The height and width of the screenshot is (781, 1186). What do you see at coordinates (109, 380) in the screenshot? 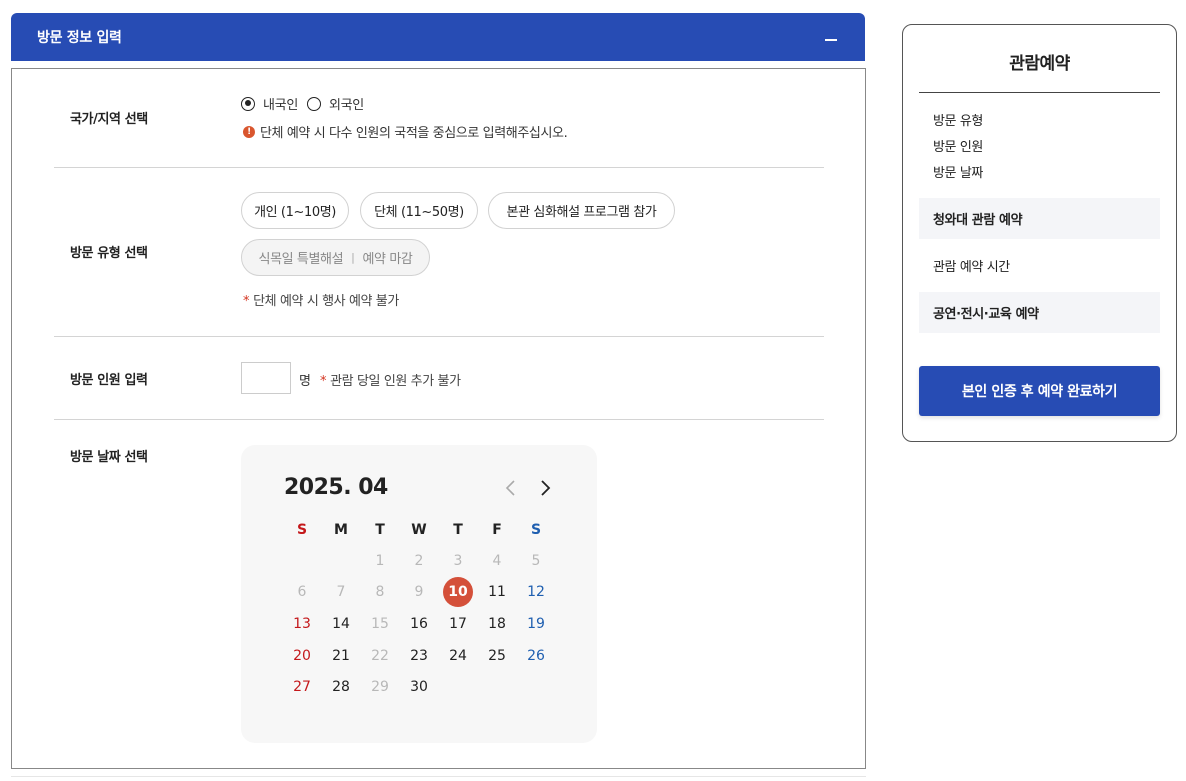
I see `visitors-label: 방문 인원 입력` at bounding box center [109, 380].